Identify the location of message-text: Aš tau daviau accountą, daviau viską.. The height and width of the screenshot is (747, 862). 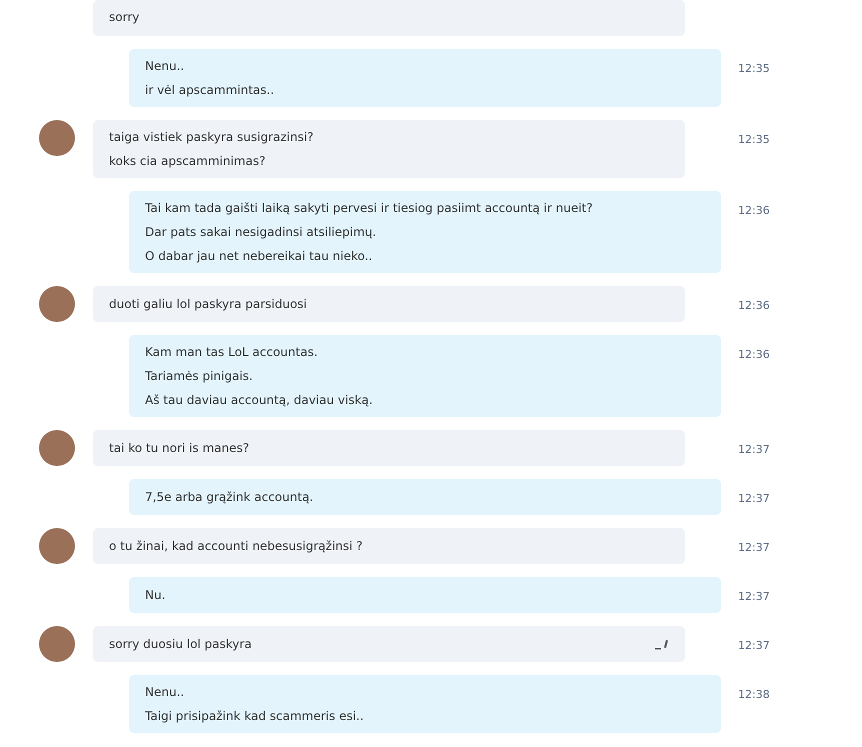
(259, 400).